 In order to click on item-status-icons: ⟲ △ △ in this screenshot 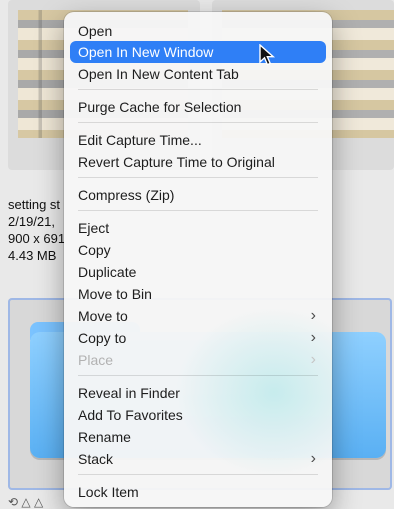, I will do `click(26, 502)`.